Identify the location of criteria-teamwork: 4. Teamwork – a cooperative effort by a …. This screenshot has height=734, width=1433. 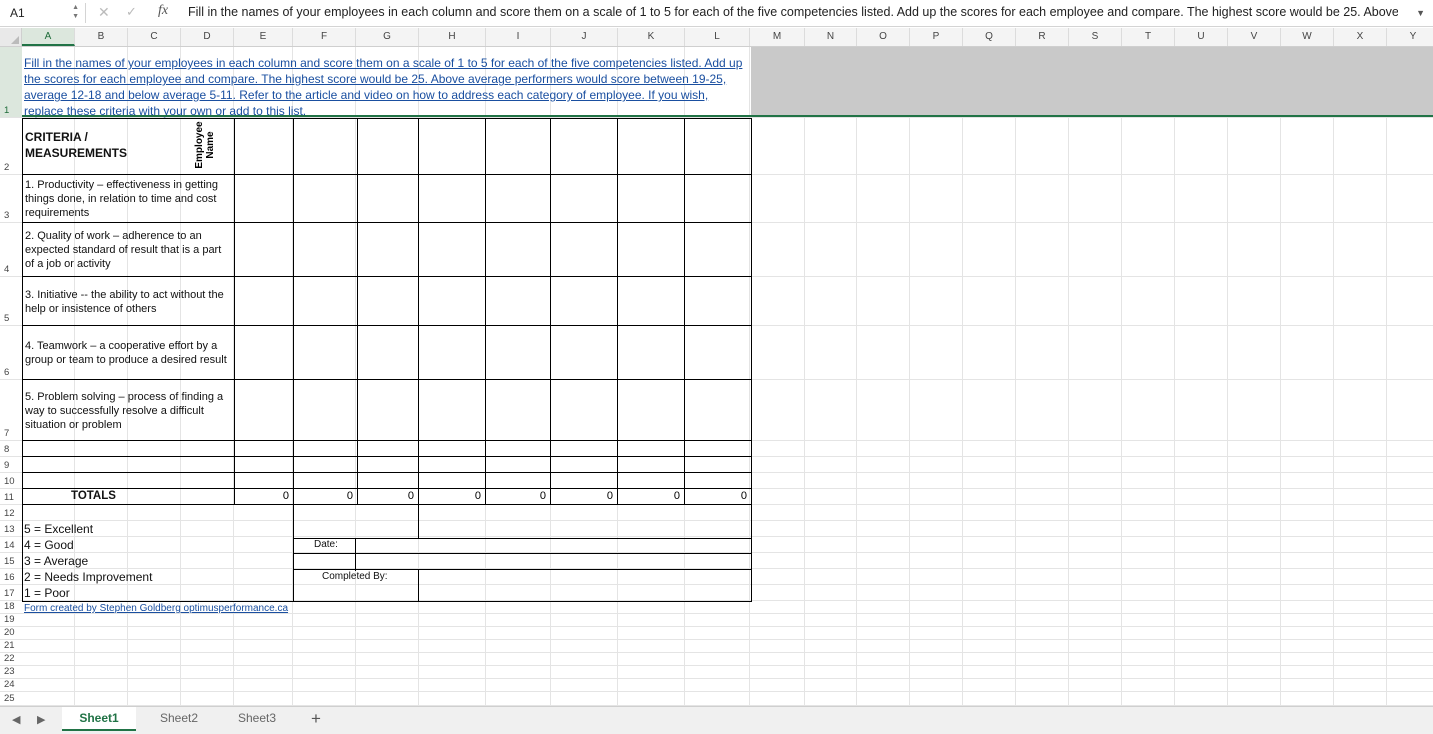
(126, 353).